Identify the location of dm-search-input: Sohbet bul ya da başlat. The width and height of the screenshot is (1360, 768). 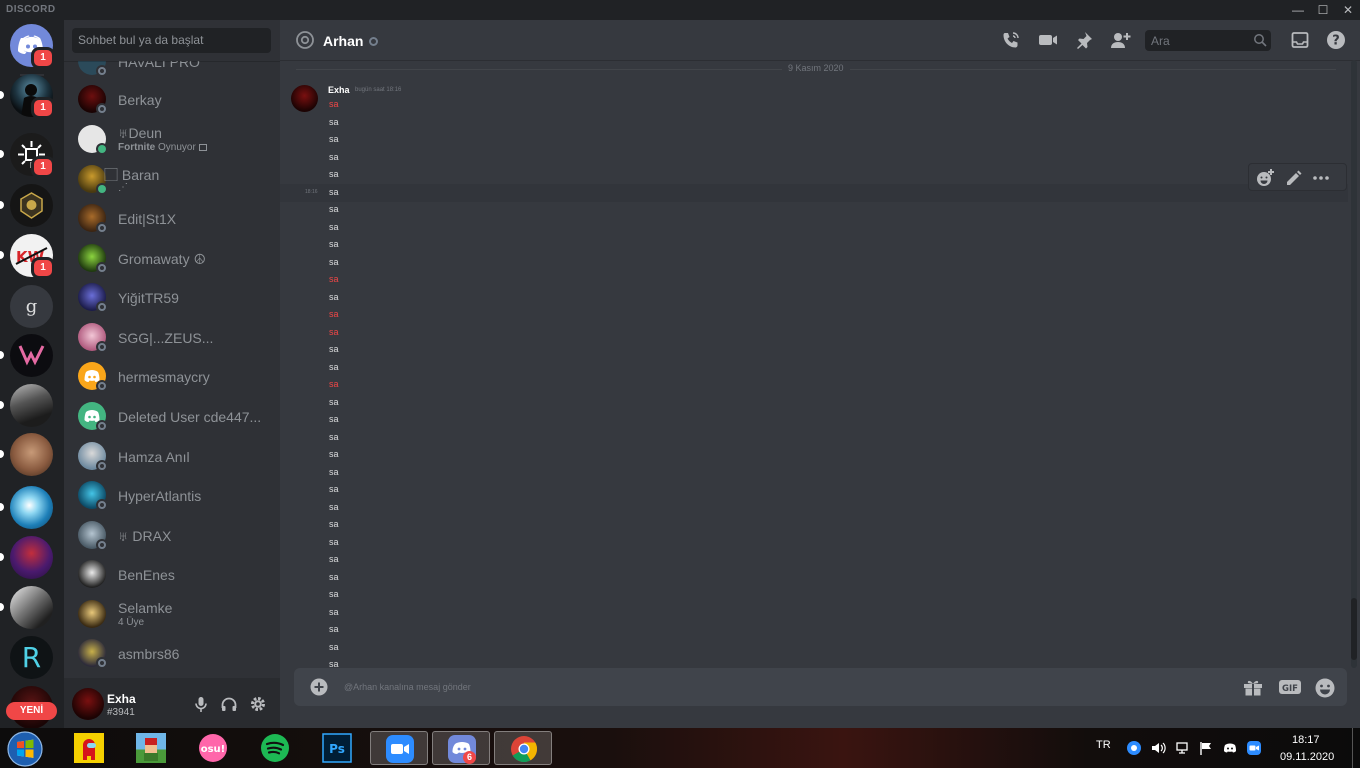
(171, 40).